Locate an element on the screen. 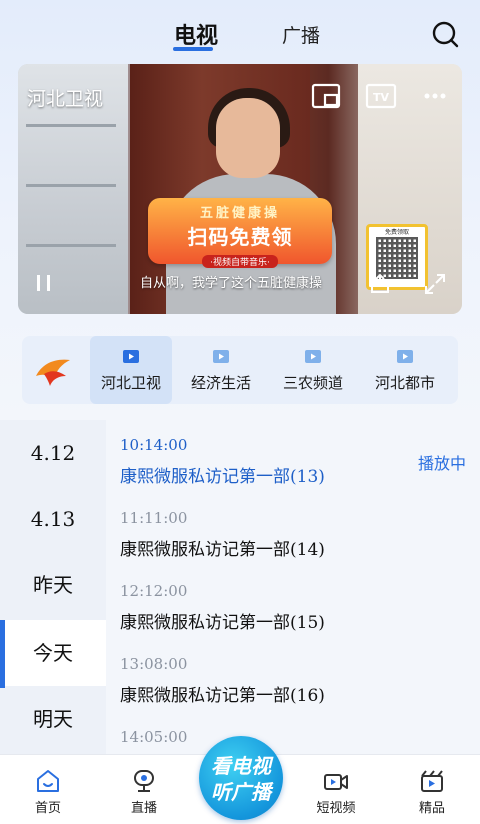 The height and width of the screenshot is (824, 480). nav-premium: 精品 is located at coordinates (432, 789).